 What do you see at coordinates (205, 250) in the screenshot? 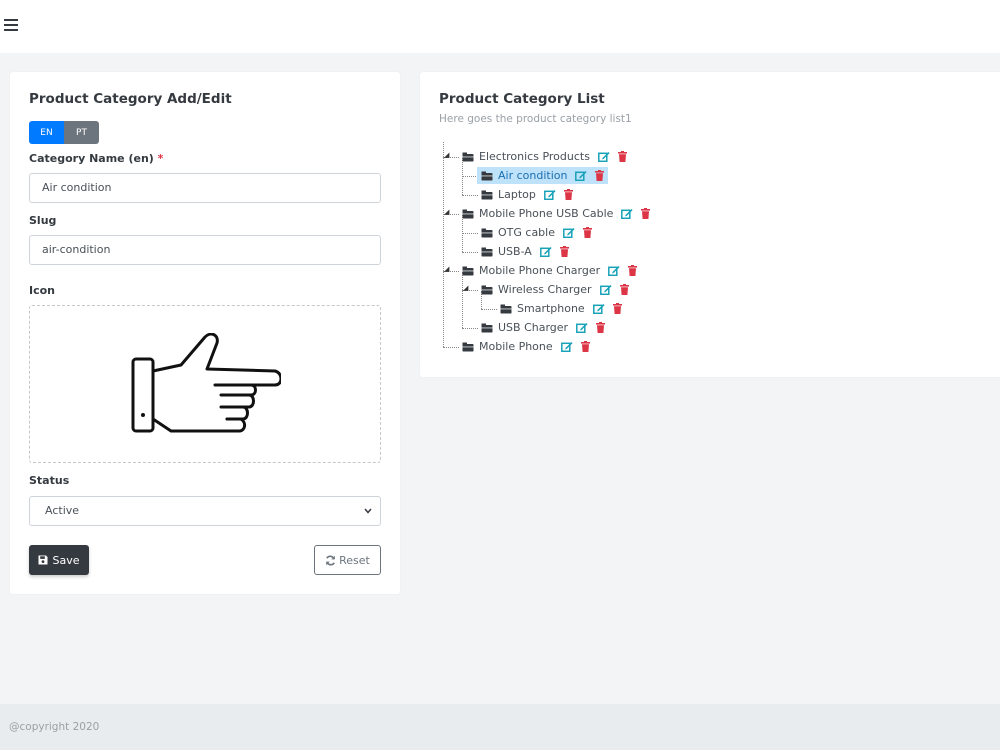
I see `slug-input: air-condition` at bounding box center [205, 250].